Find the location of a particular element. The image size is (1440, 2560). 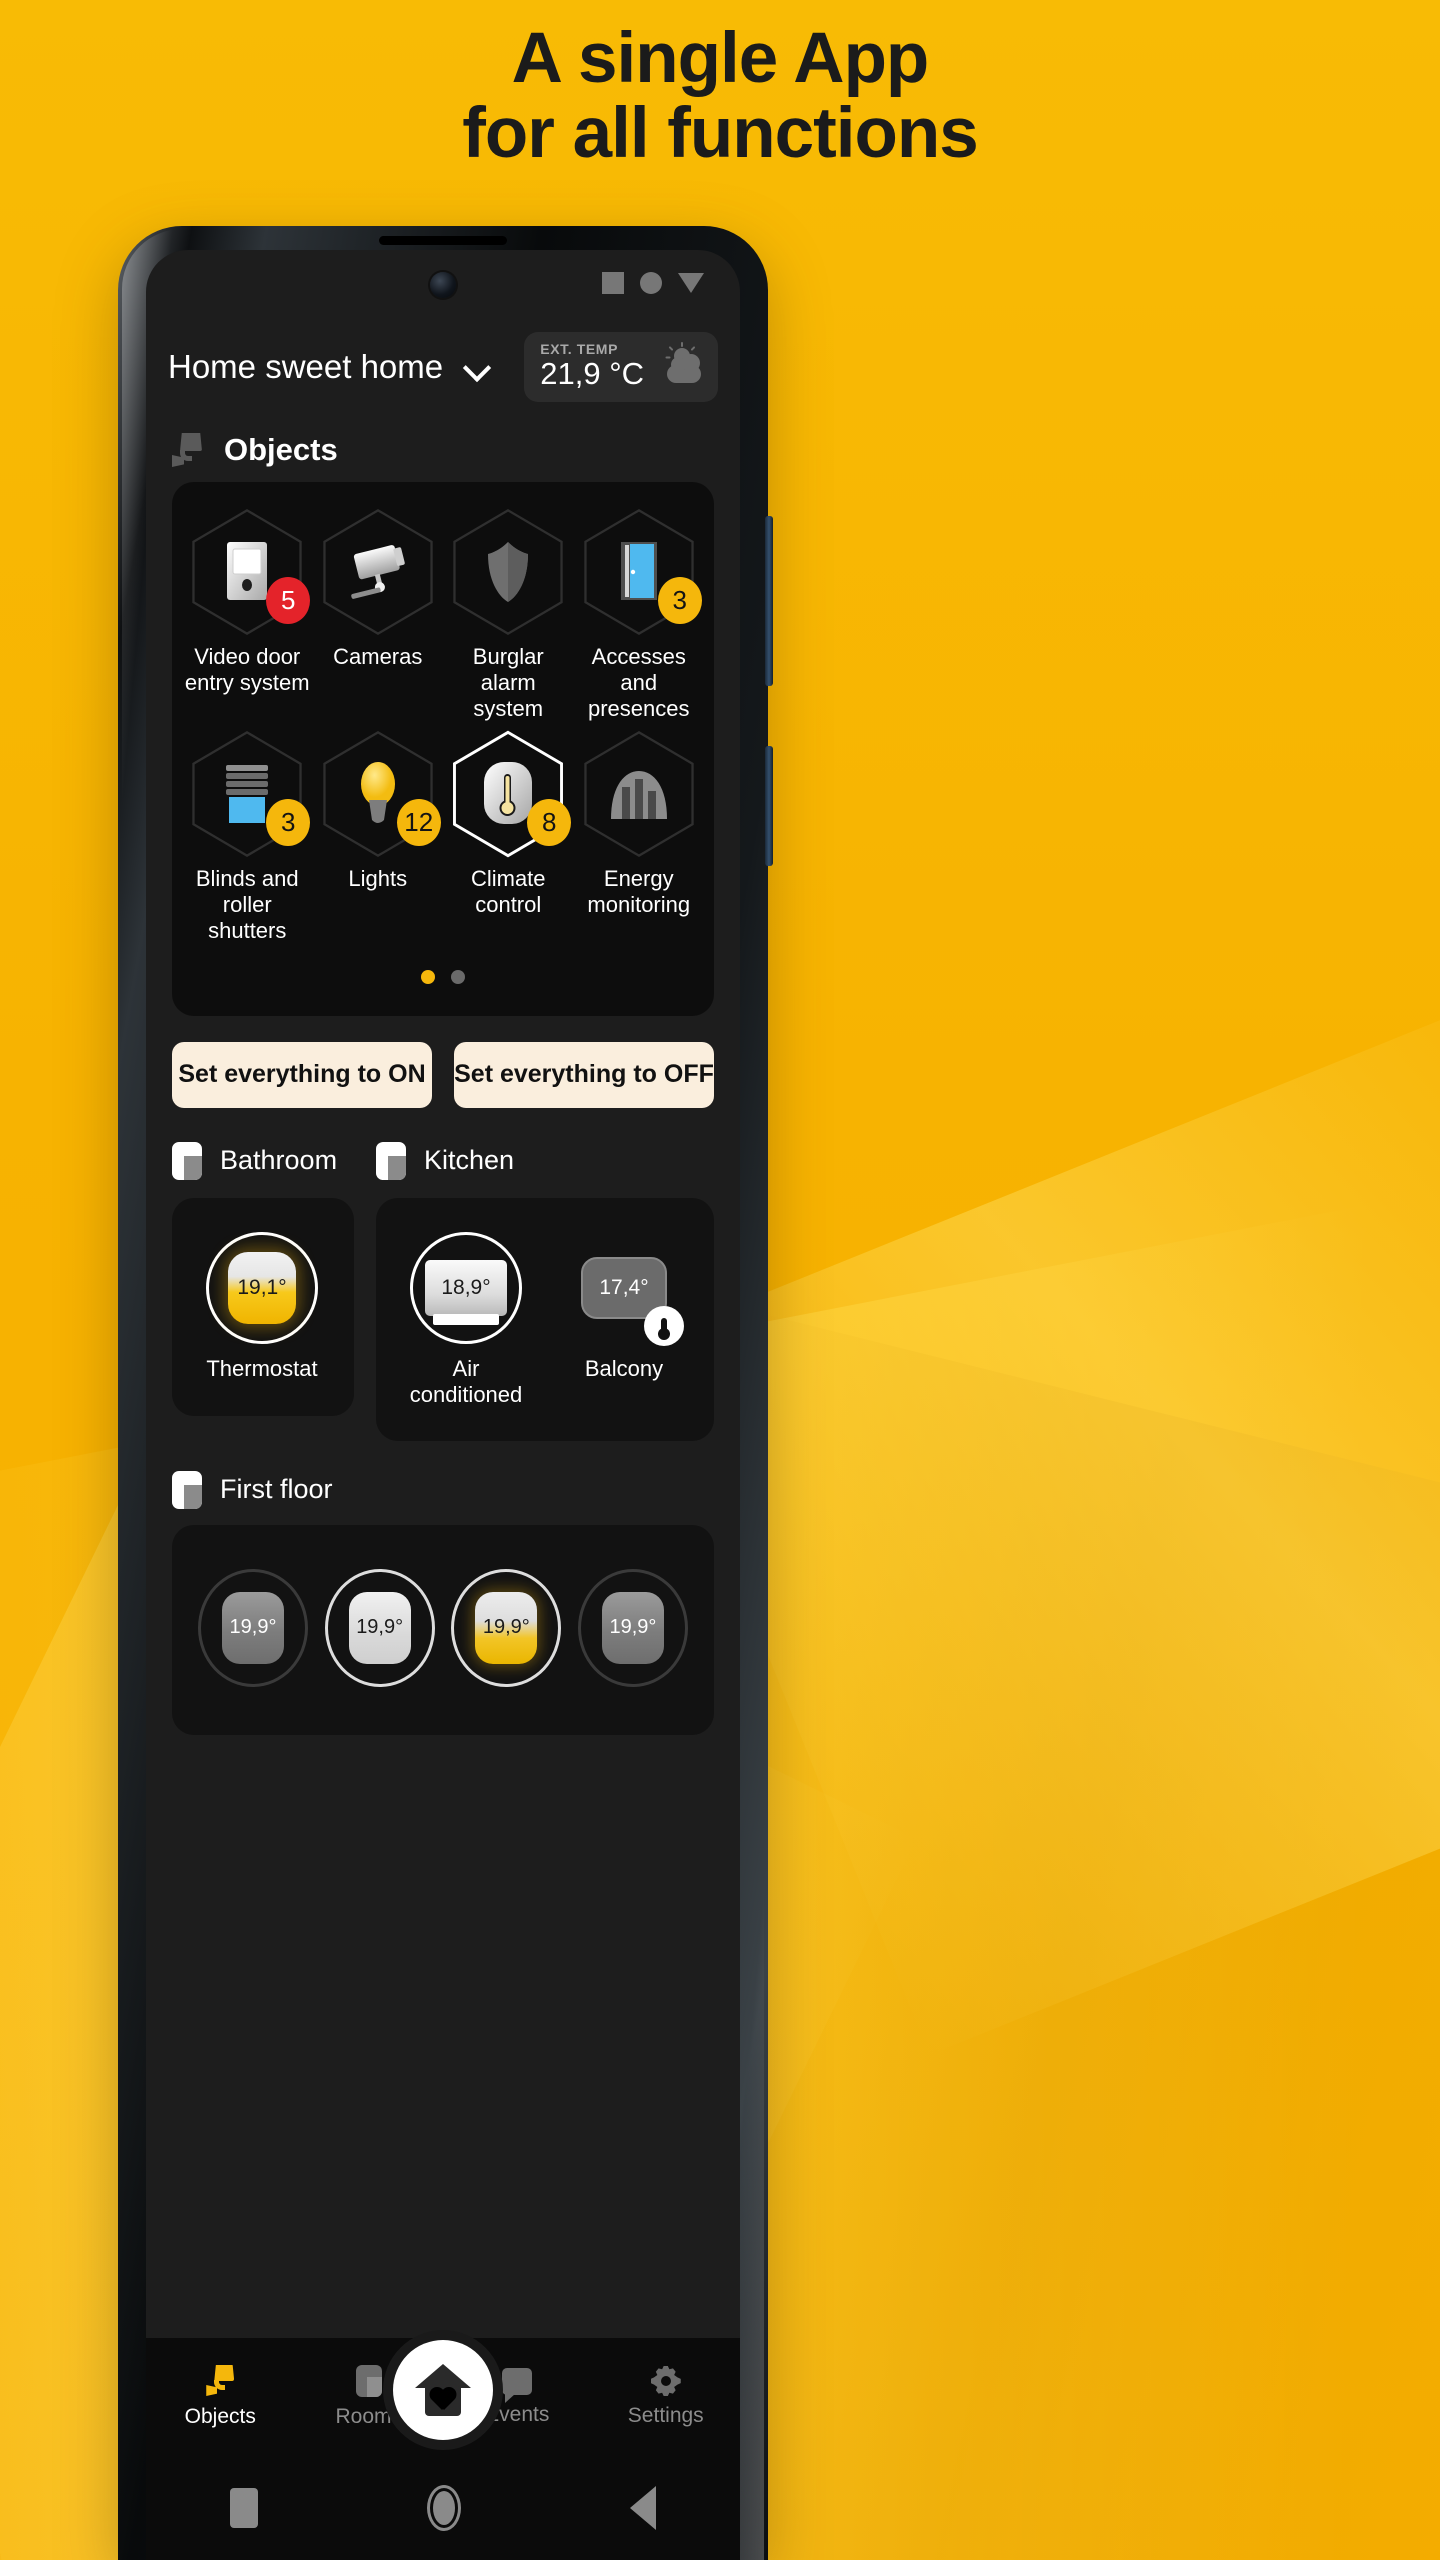

device-row: 18,9° Air conditioned 17,4° Balcony is located at coordinates (545, 1320).